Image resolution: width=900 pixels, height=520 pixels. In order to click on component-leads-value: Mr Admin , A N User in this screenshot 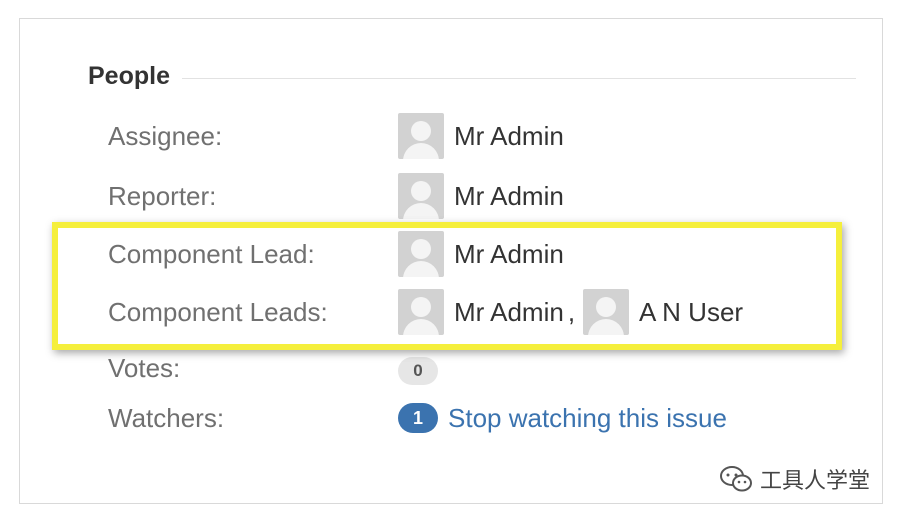, I will do `click(570, 312)`.